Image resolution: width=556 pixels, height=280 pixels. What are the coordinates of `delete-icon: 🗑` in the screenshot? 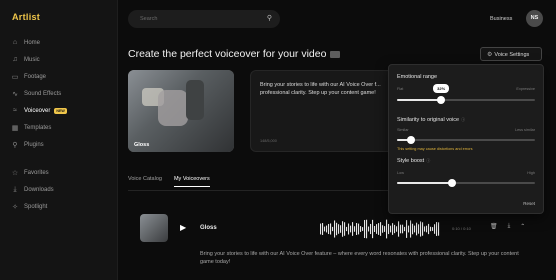 It's located at (494, 226).